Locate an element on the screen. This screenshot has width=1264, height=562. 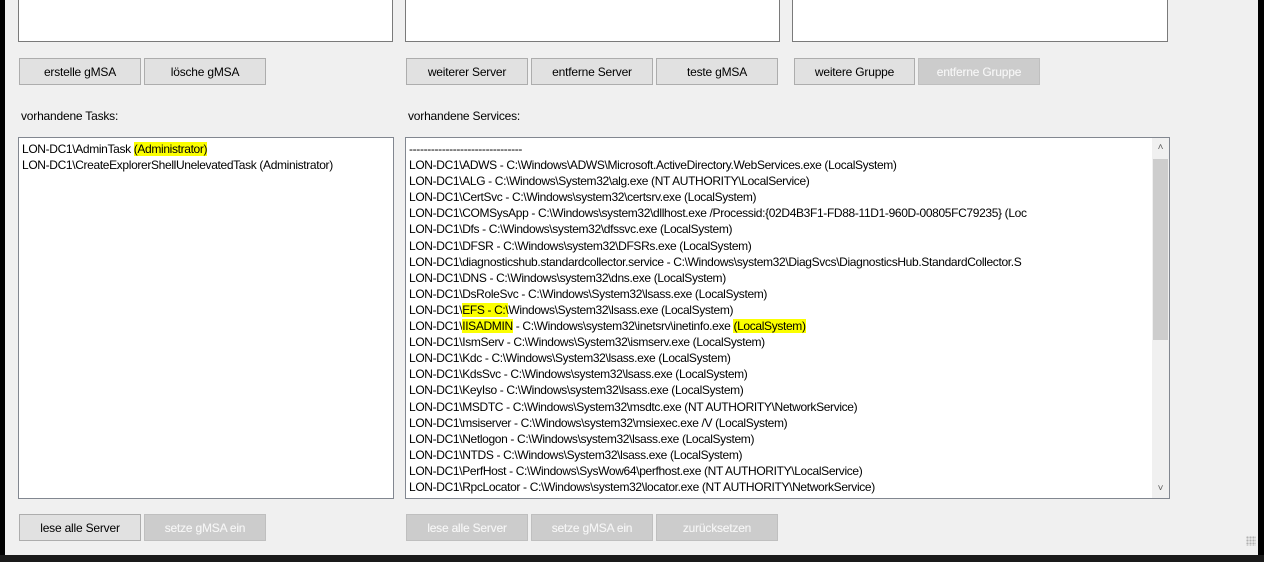
reset-button: zurücksetzen is located at coordinates (717, 527).